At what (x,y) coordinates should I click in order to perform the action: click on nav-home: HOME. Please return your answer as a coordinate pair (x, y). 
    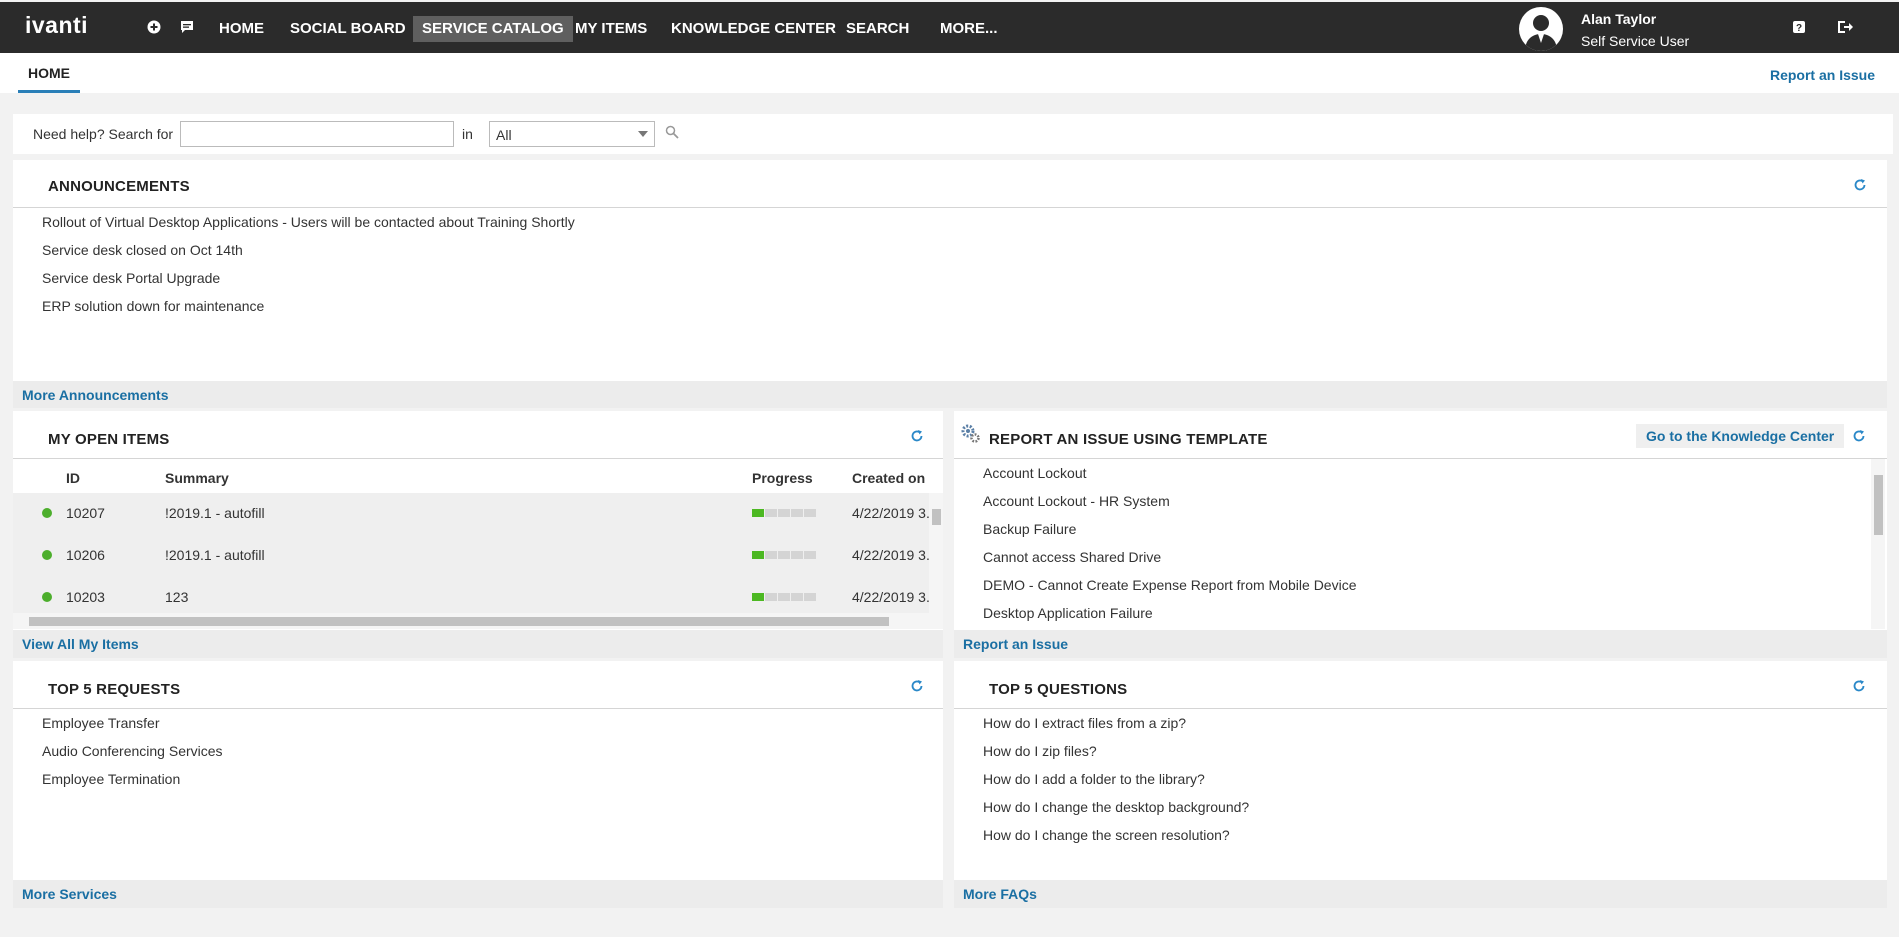
    Looking at the image, I should click on (241, 29).